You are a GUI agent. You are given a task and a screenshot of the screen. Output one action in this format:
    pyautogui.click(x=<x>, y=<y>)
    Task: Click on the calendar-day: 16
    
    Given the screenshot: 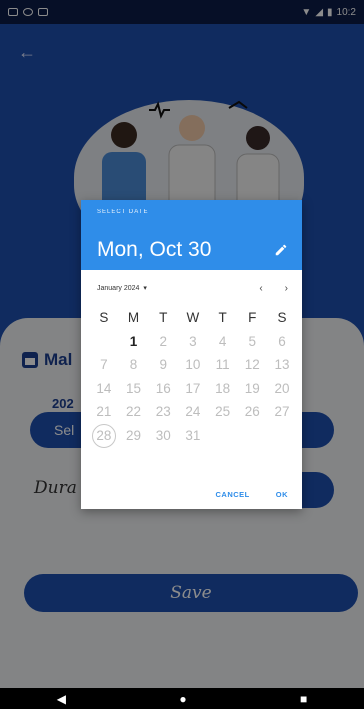 What is the action you would take?
    pyautogui.click(x=163, y=389)
    